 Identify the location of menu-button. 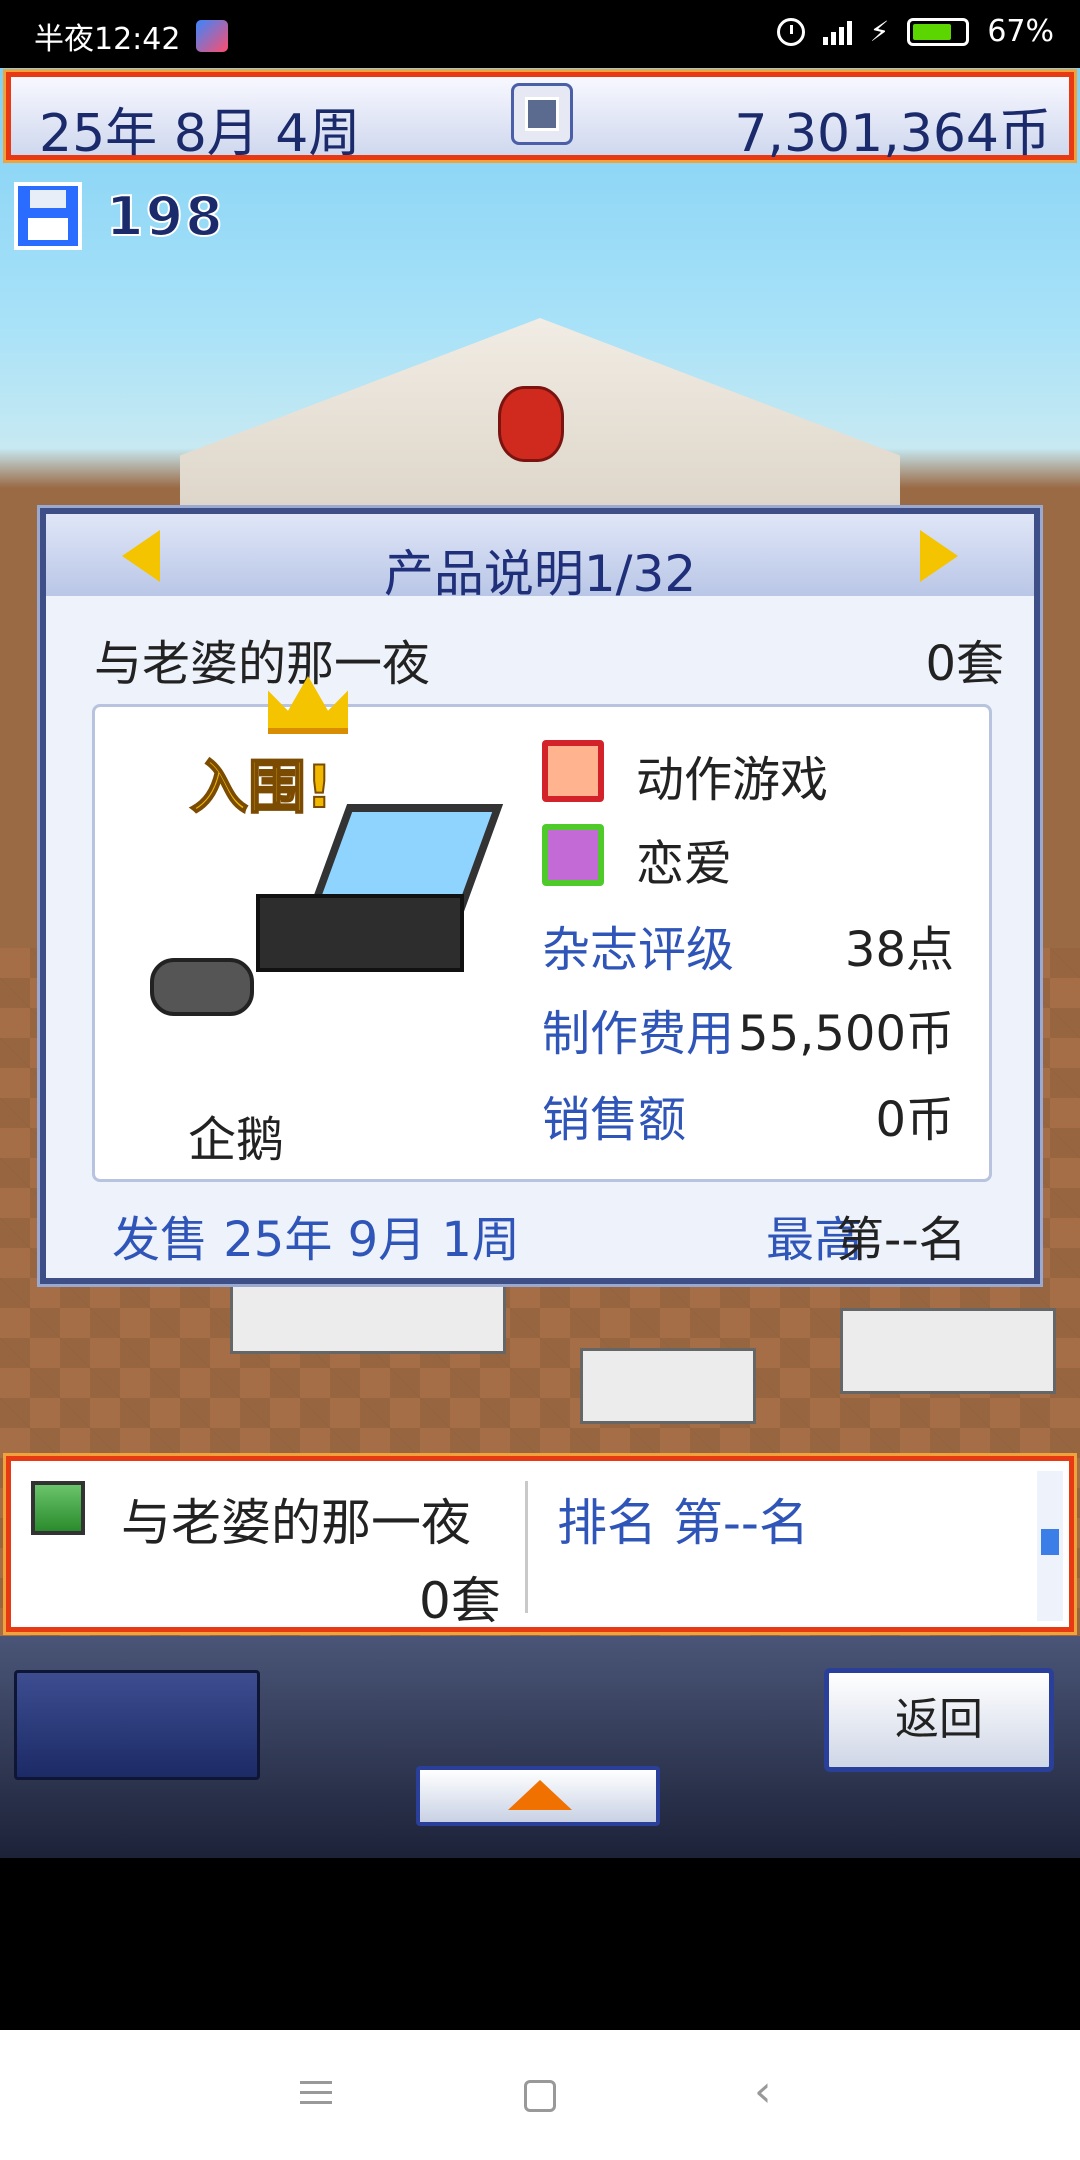
(542, 114).